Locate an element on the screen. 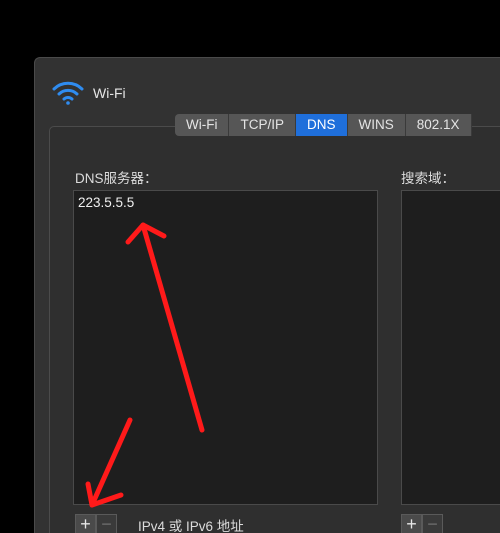 This screenshot has height=533, width=500. add-dns-server-button: + is located at coordinates (85, 523).